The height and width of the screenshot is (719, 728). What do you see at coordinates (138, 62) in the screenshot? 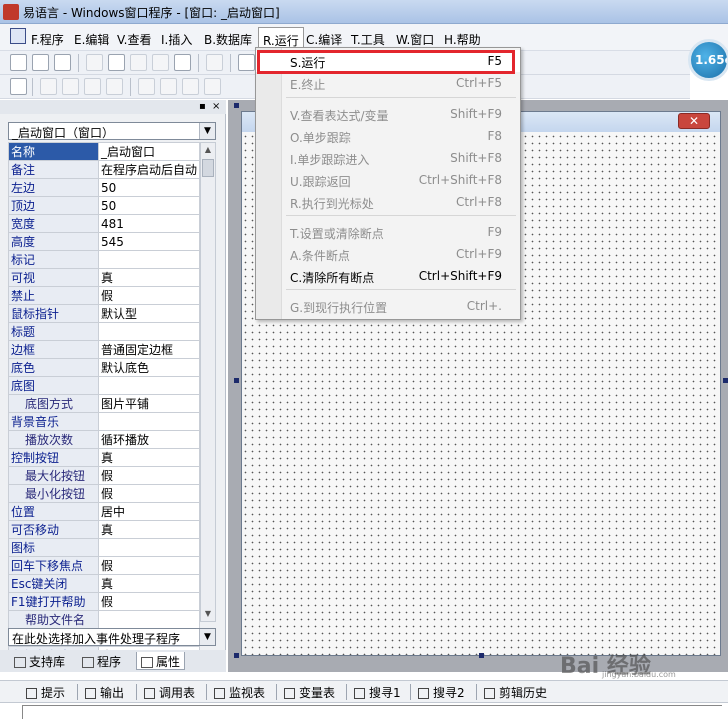
I see `paste-icon` at bounding box center [138, 62].